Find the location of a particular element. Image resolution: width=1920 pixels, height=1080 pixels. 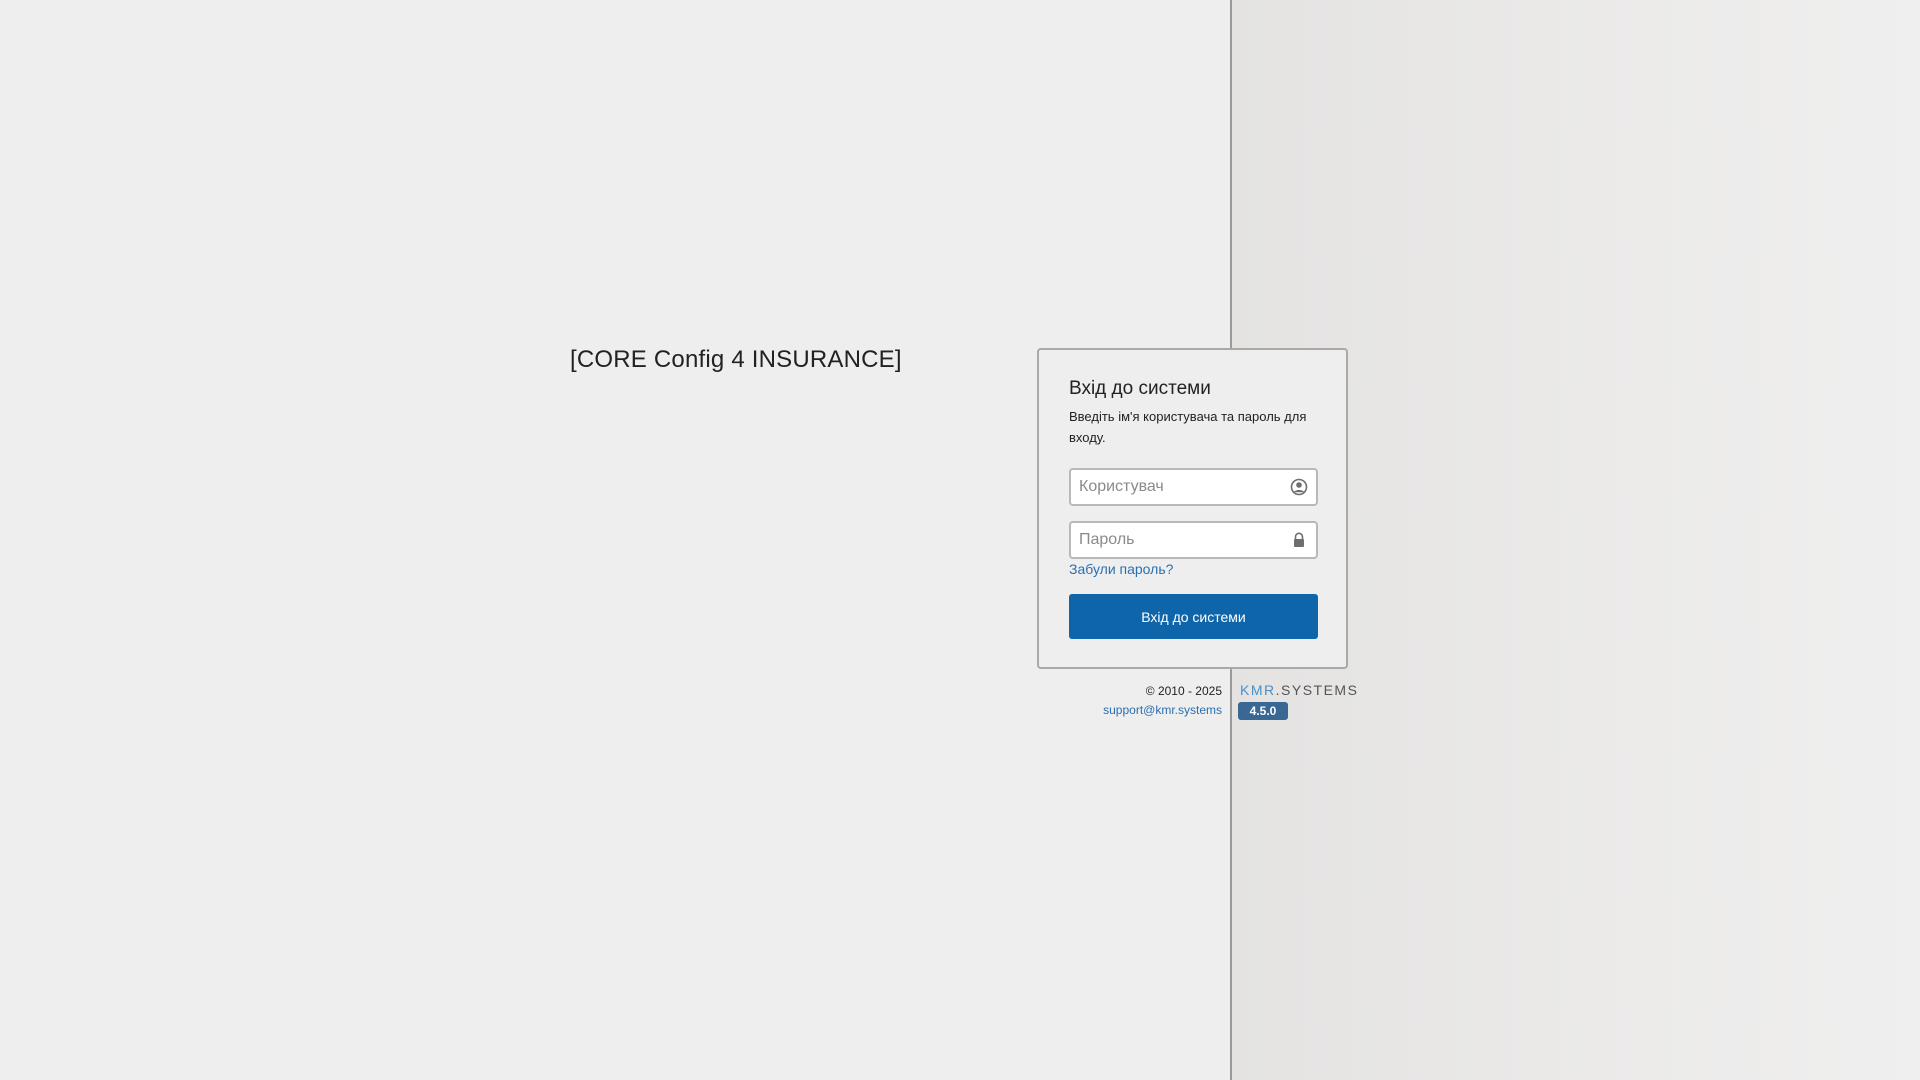

password-field is located at coordinates (1193, 540).